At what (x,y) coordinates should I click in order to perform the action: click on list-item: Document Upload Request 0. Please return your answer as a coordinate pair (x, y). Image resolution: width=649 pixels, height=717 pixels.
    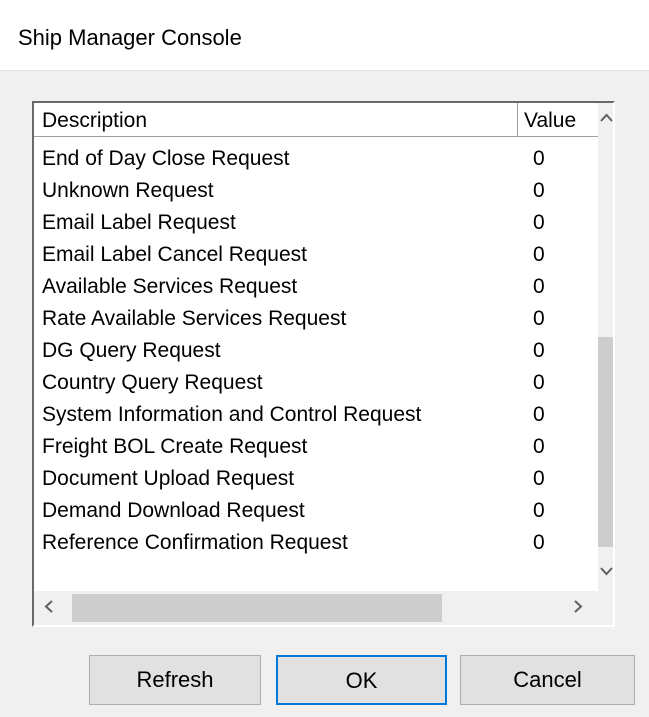
    Looking at the image, I should click on (316, 479).